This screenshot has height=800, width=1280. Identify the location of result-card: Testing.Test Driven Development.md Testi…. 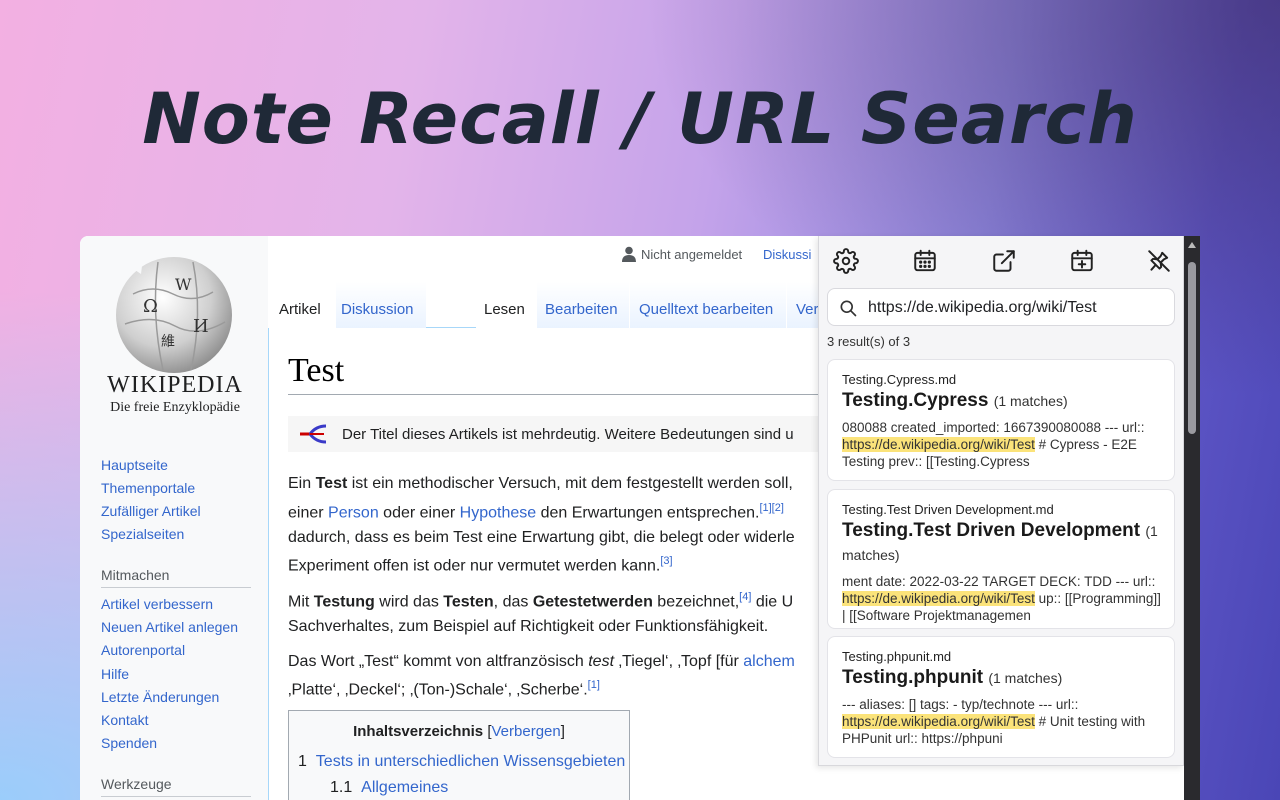
(1001, 559).